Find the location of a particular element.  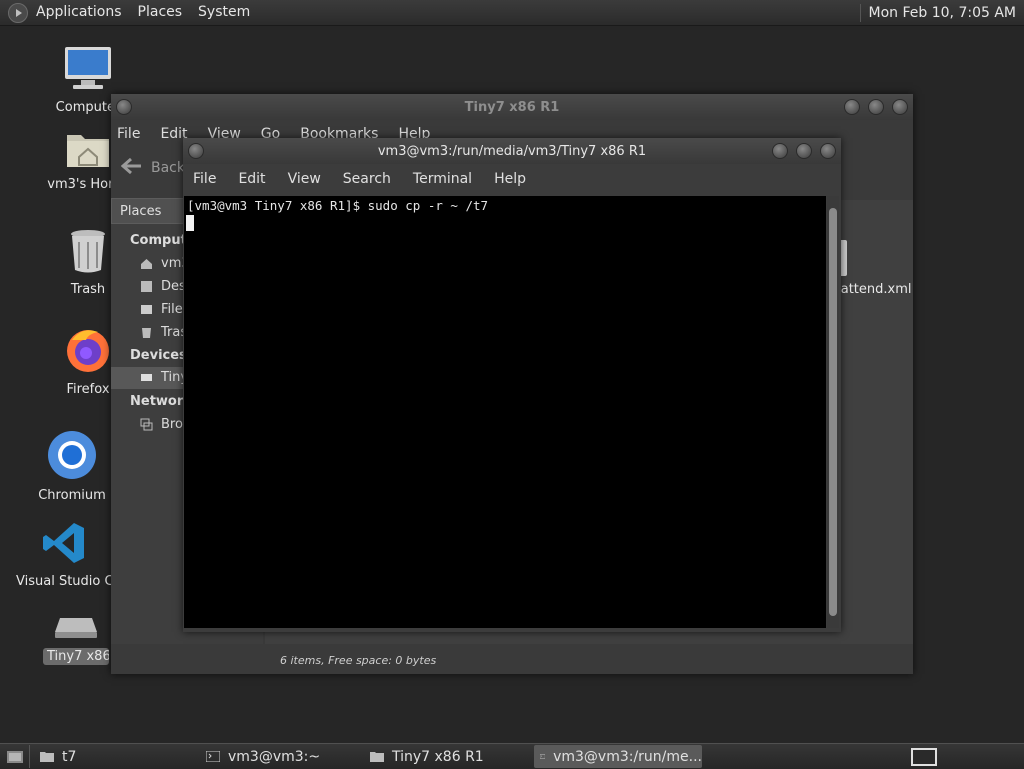

desktop-icon-label: Tiny7 x86 R1 is located at coordinates (76, 656).